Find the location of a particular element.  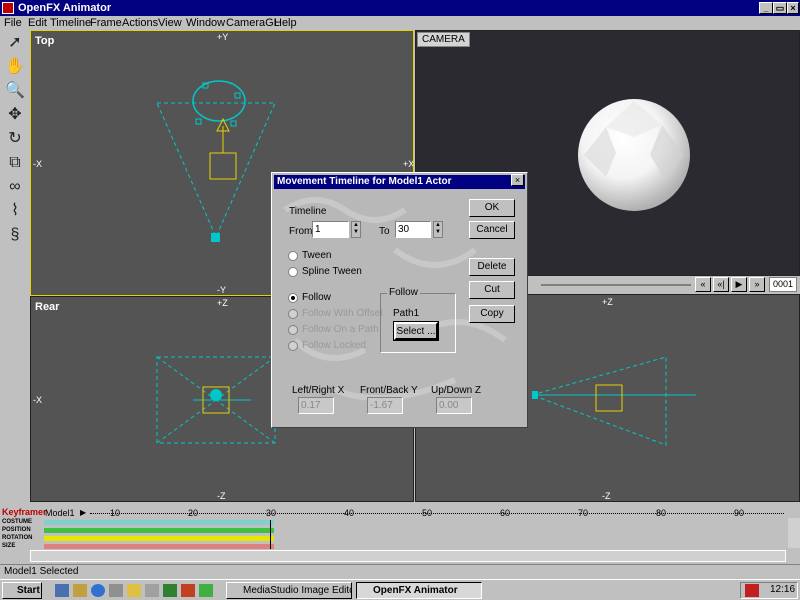

follow-on-path-radio is located at coordinates (293, 330).